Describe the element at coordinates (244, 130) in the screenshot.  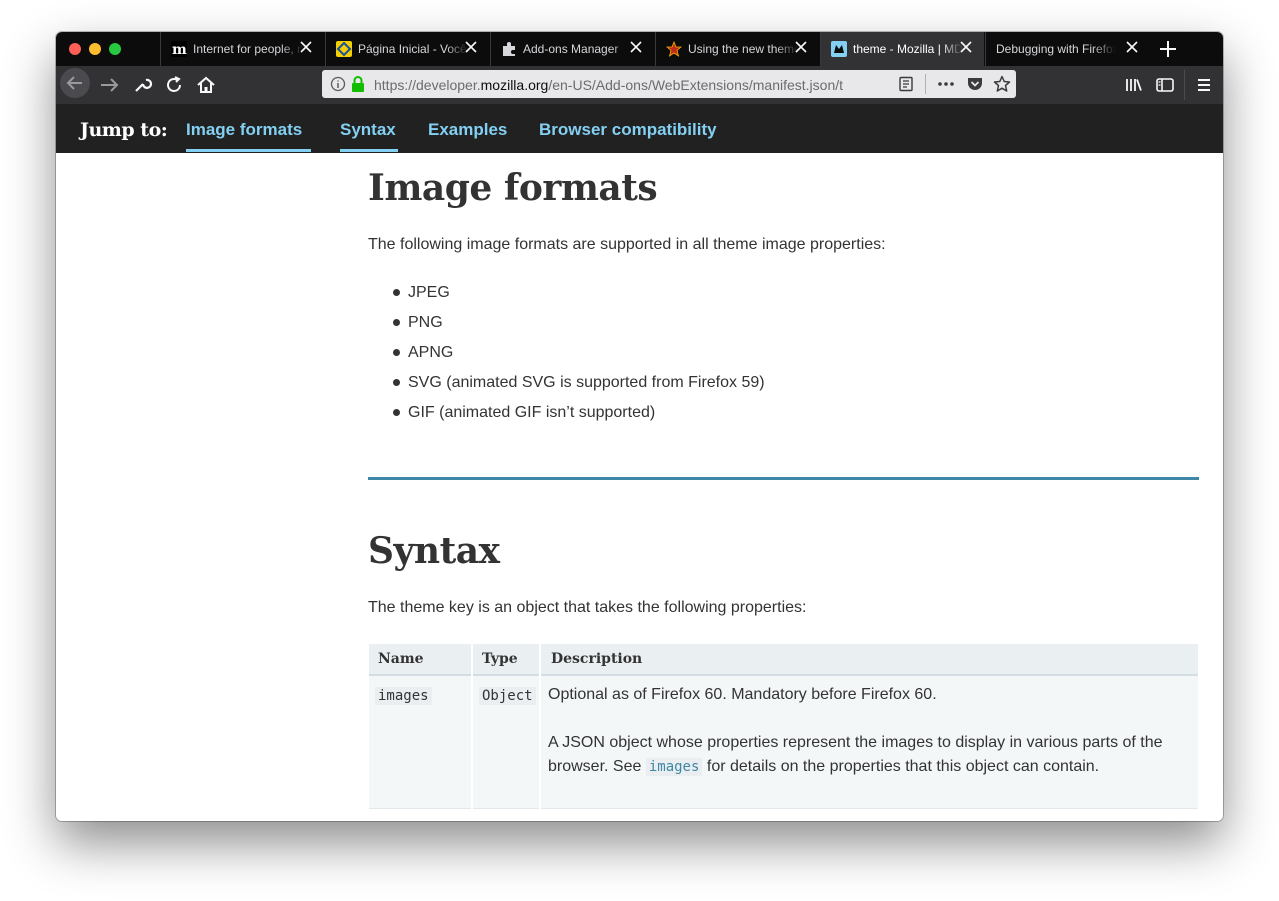
I see `jump-link-image-formats: Image formats` at that location.